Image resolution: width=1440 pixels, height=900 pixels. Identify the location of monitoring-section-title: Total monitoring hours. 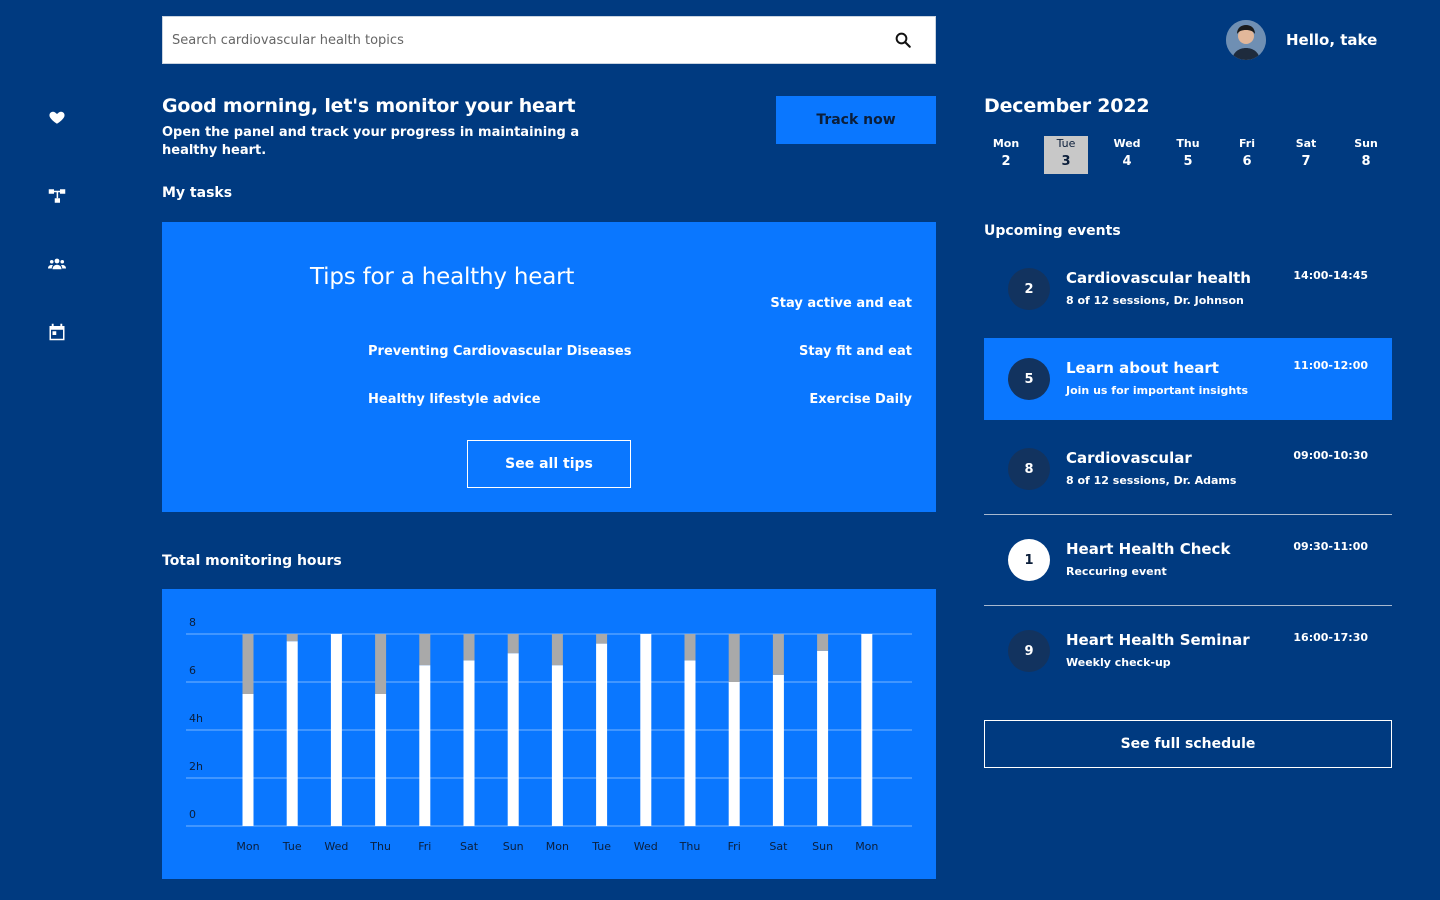
(252, 561).